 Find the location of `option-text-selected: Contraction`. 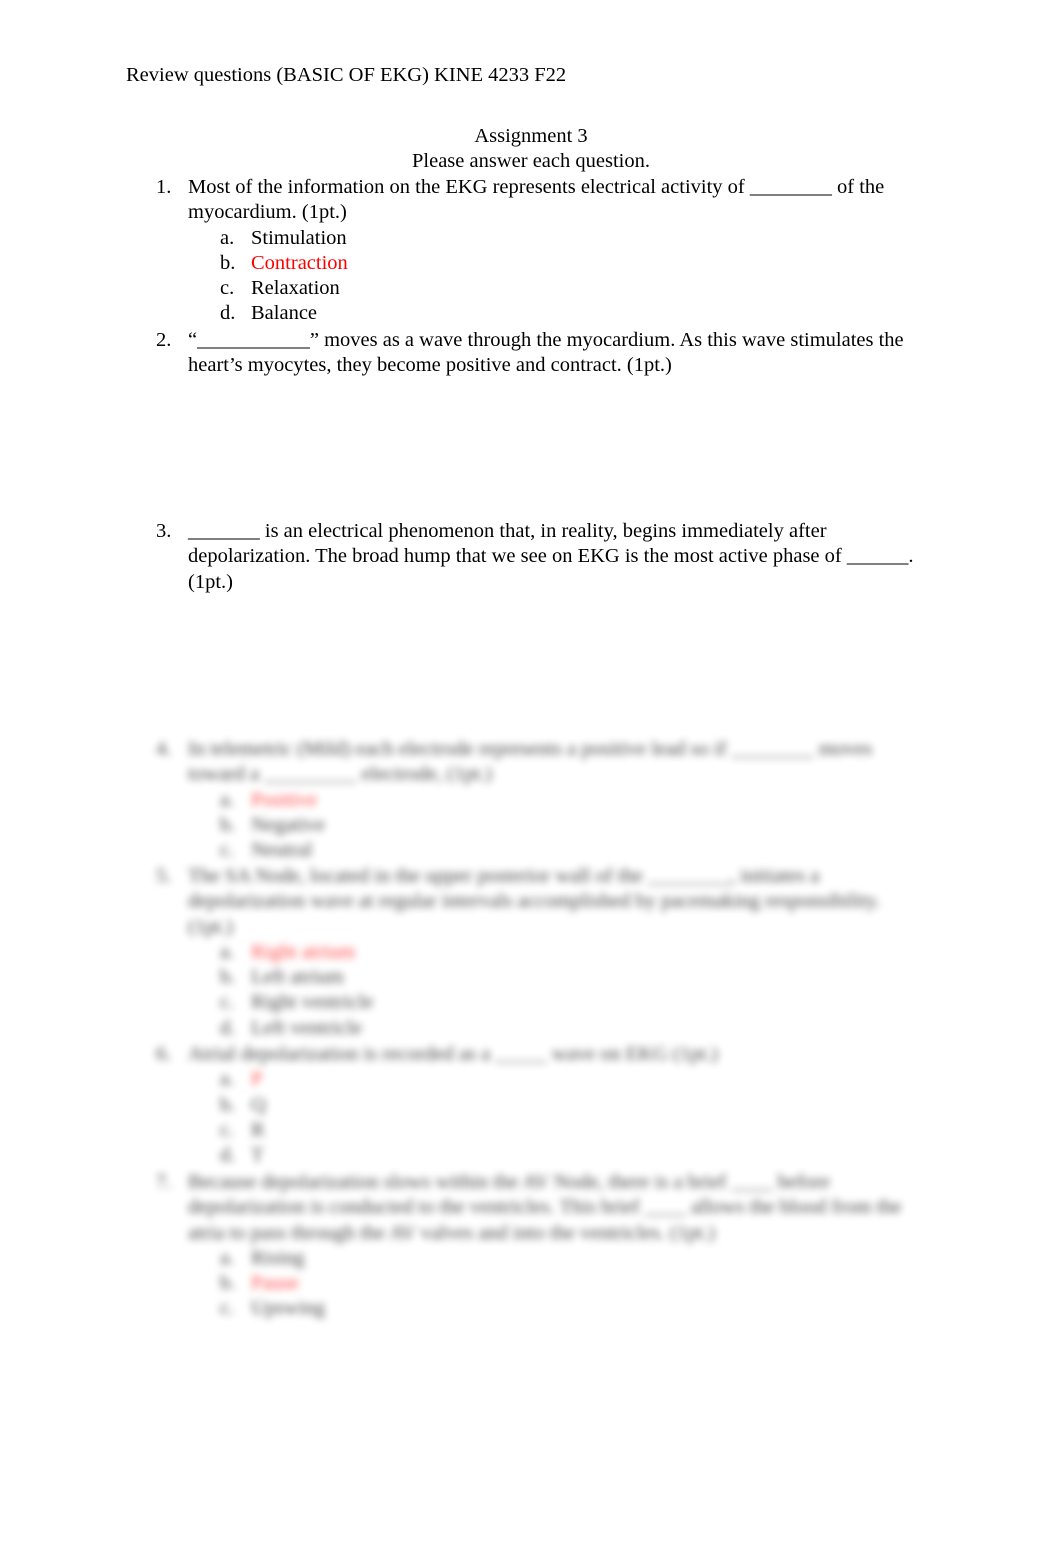

option-text-selected: Contraction is located at coordinates (299, 262).